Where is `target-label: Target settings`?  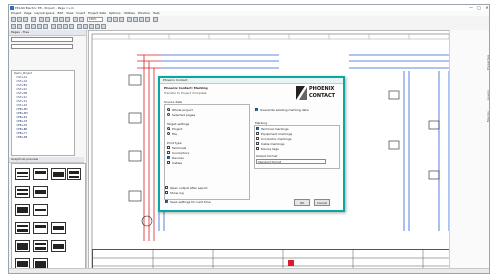 target-label: Target settings is located at coordinates (178, 124).